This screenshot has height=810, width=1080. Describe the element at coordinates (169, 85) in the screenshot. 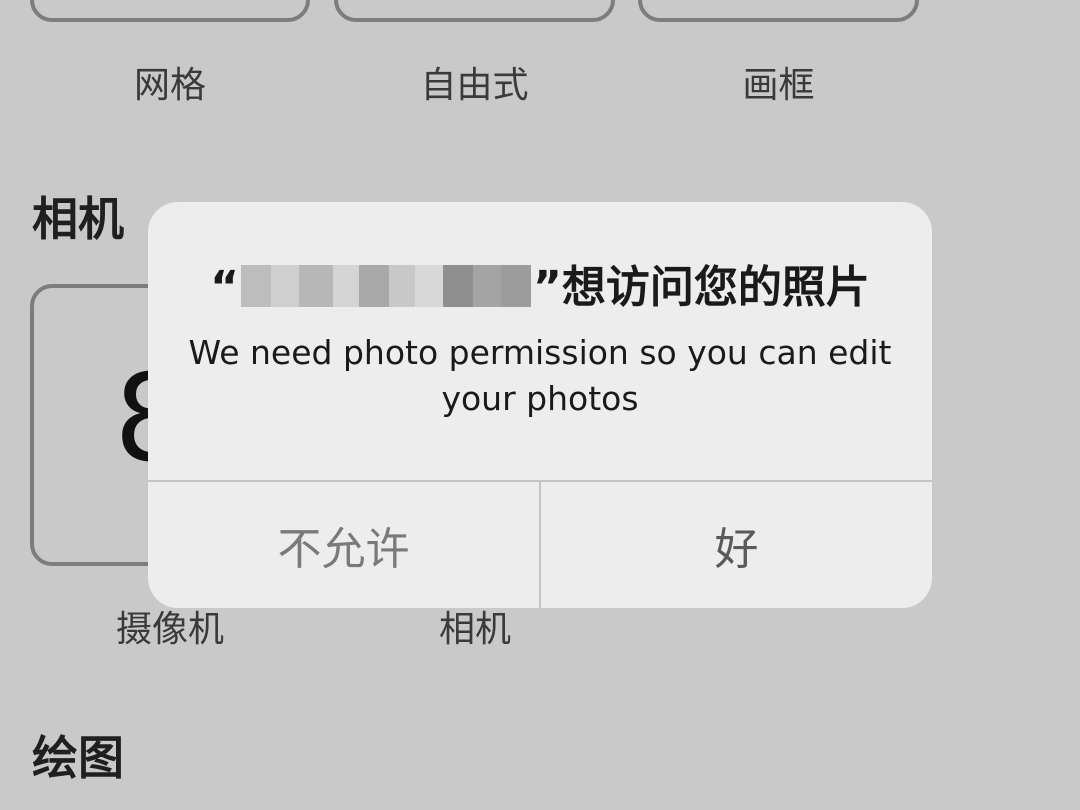

I see `layout-grid-label: 网格` at that location.